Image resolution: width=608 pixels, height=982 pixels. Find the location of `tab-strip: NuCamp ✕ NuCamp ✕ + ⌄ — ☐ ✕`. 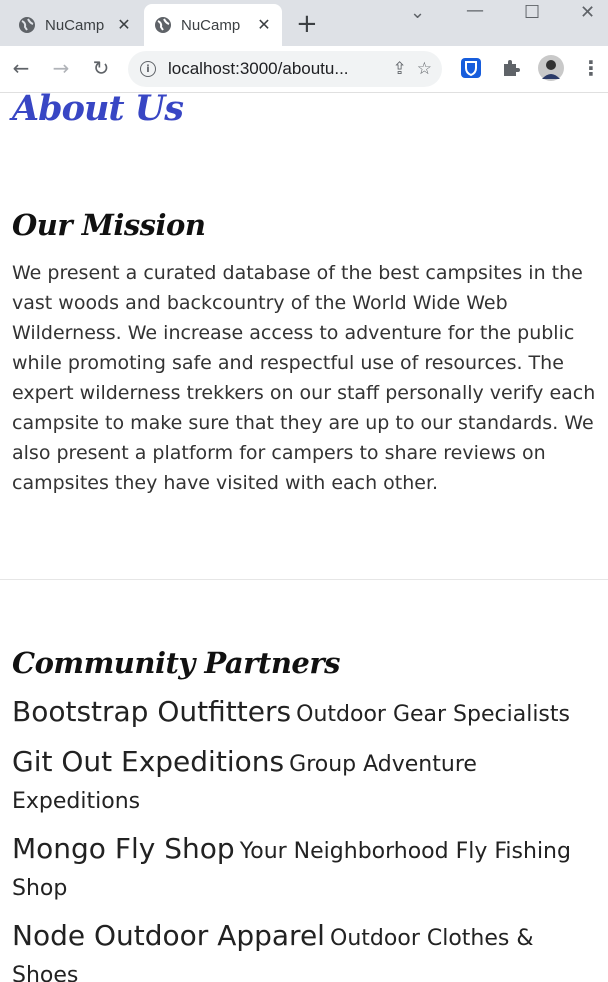

tab-strip: NuCamp ✕ NuCamp ✕ + ⌄ — ☐ ✕ is located at coordinates (304, 23).